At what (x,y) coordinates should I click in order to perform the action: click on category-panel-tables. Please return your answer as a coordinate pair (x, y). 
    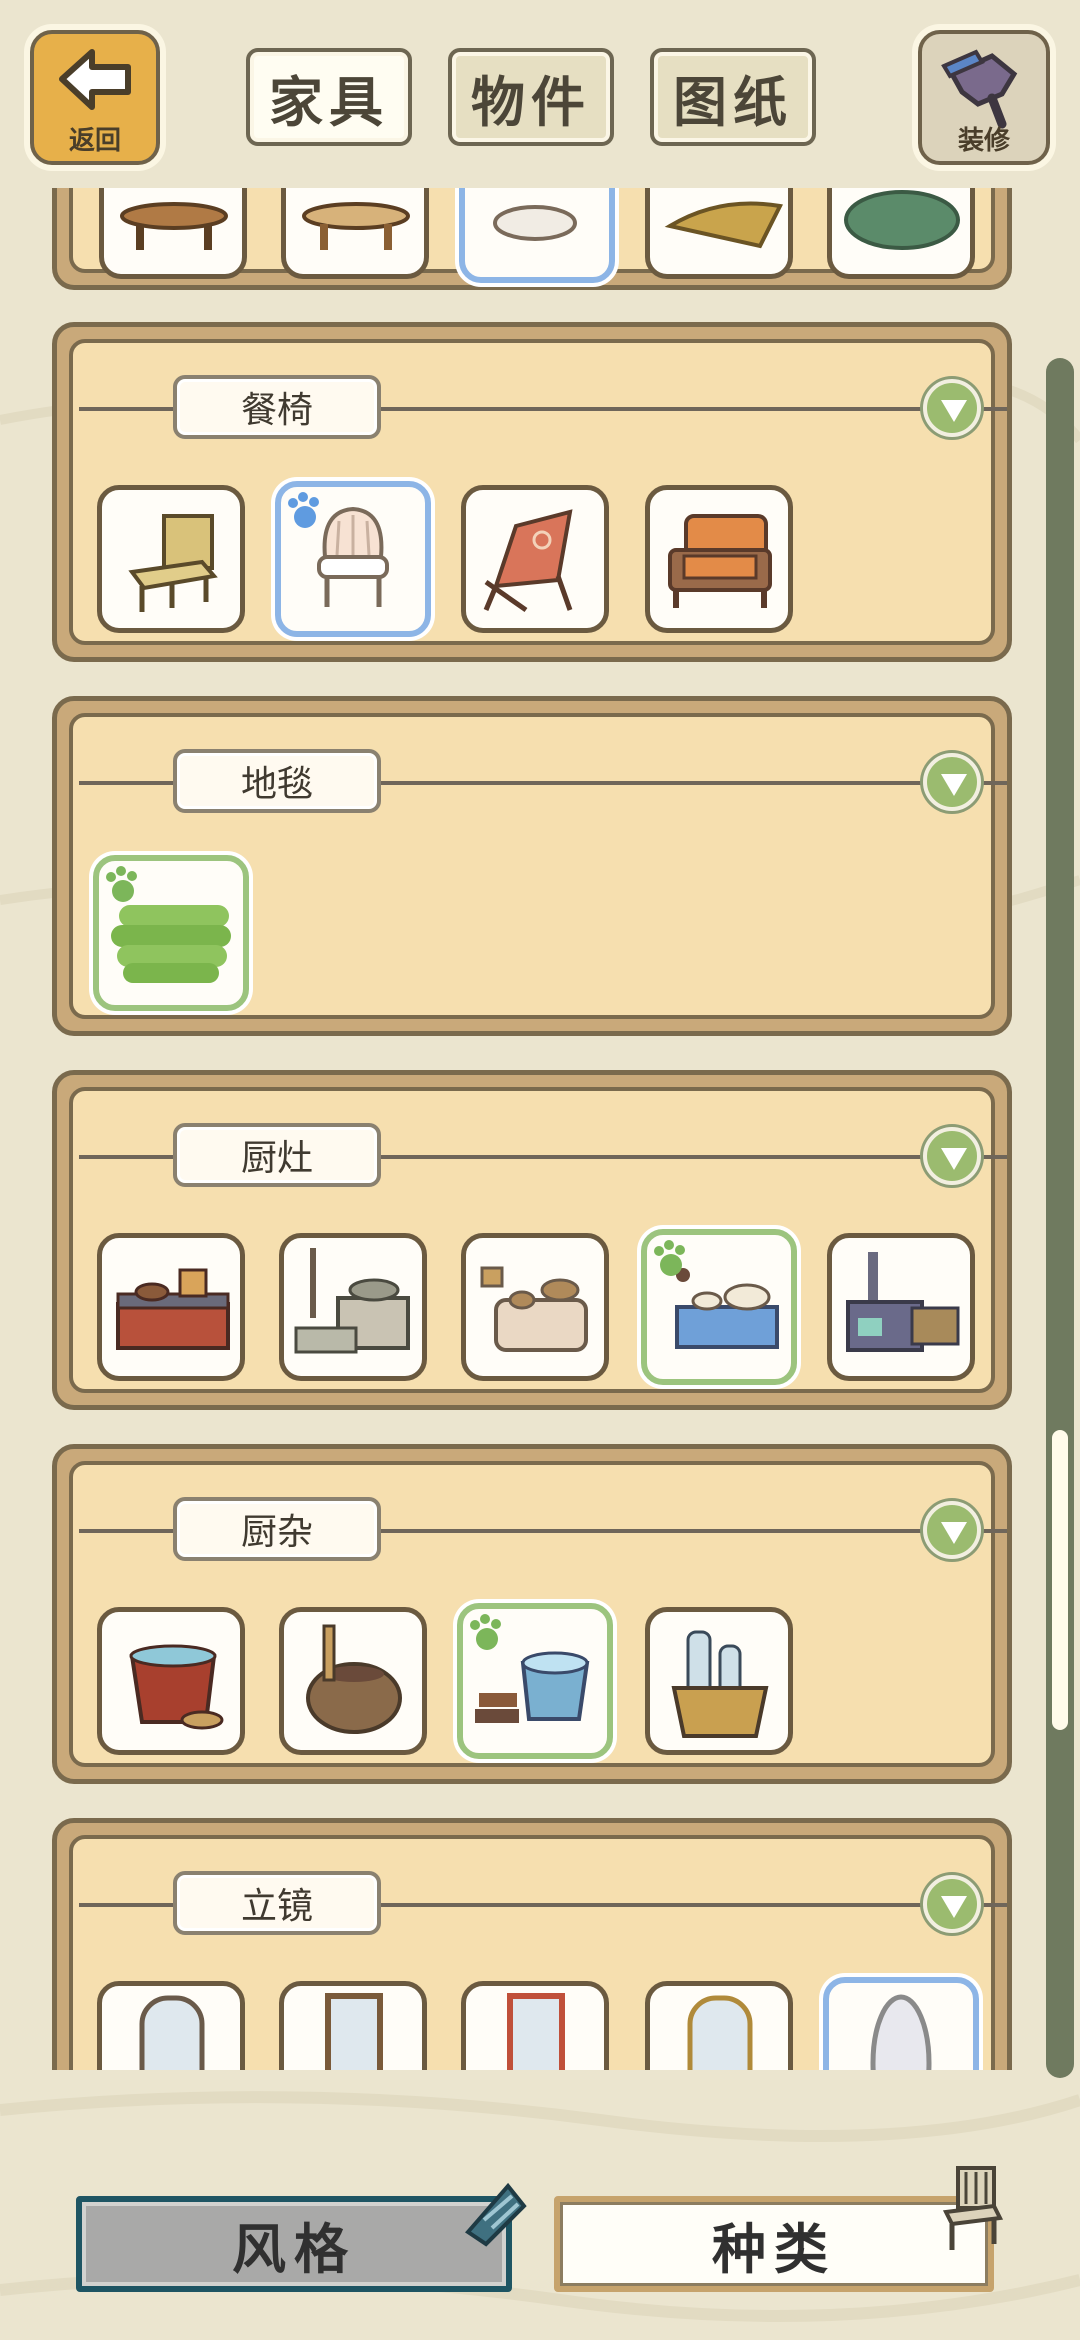
    Looking at the image, I should click on (532, 239).